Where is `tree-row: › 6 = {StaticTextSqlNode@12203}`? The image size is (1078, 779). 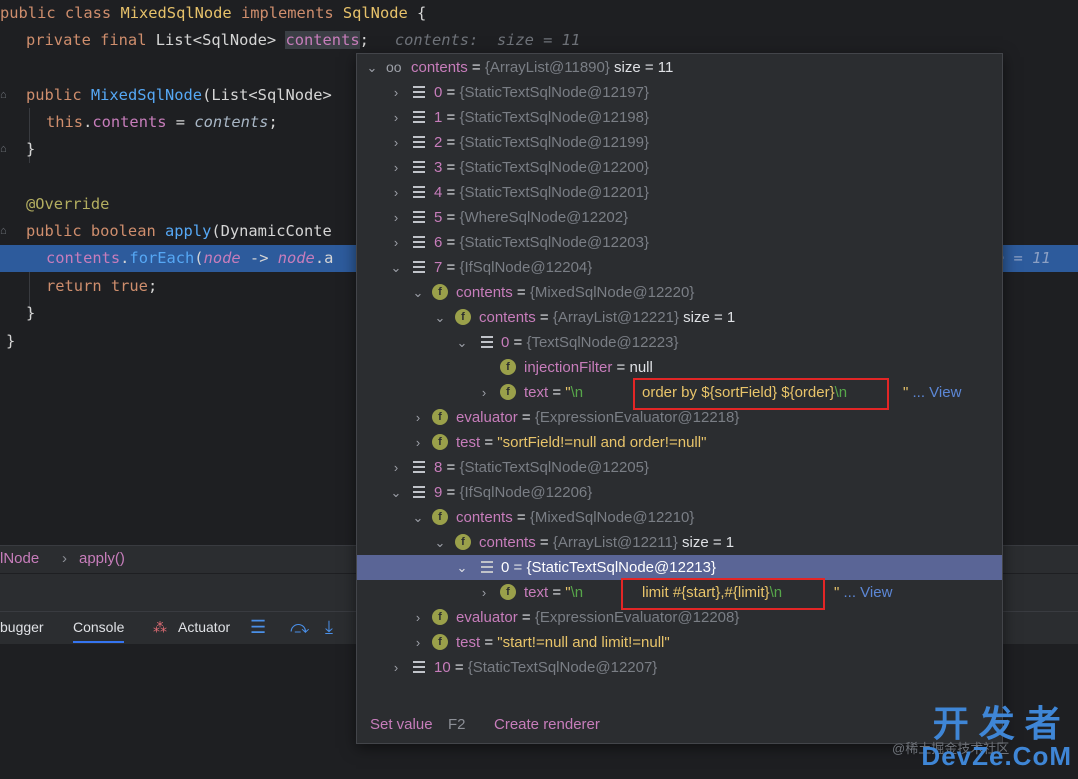 tree-row: › 6 = {StaticTextSqlNode@12203} is located at coordinates (679, 242).